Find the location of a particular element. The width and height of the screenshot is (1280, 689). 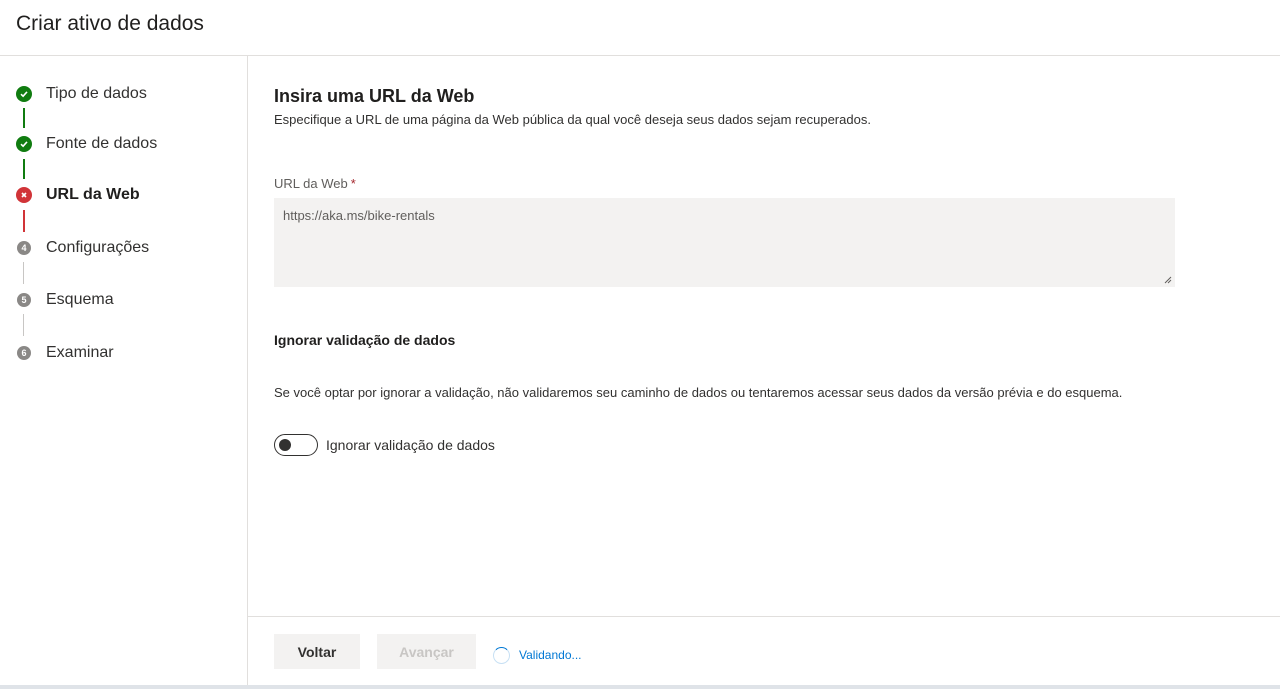

step-tipo-de-dados: Tipo de dados is located at coordinates (81, 94).